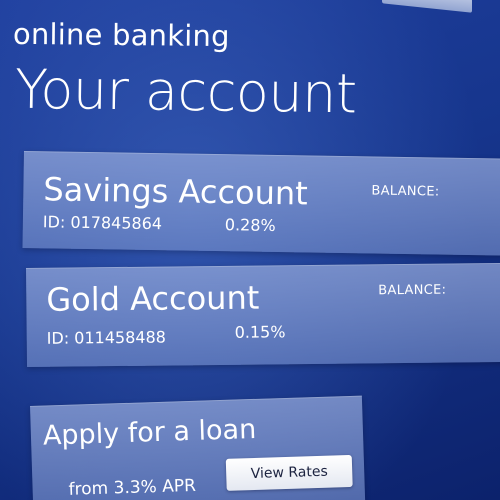  What do you see at coordinates (153, 298) in the screenshot?
I see `account-name: Gold Account` at bounding box center [153, 298].